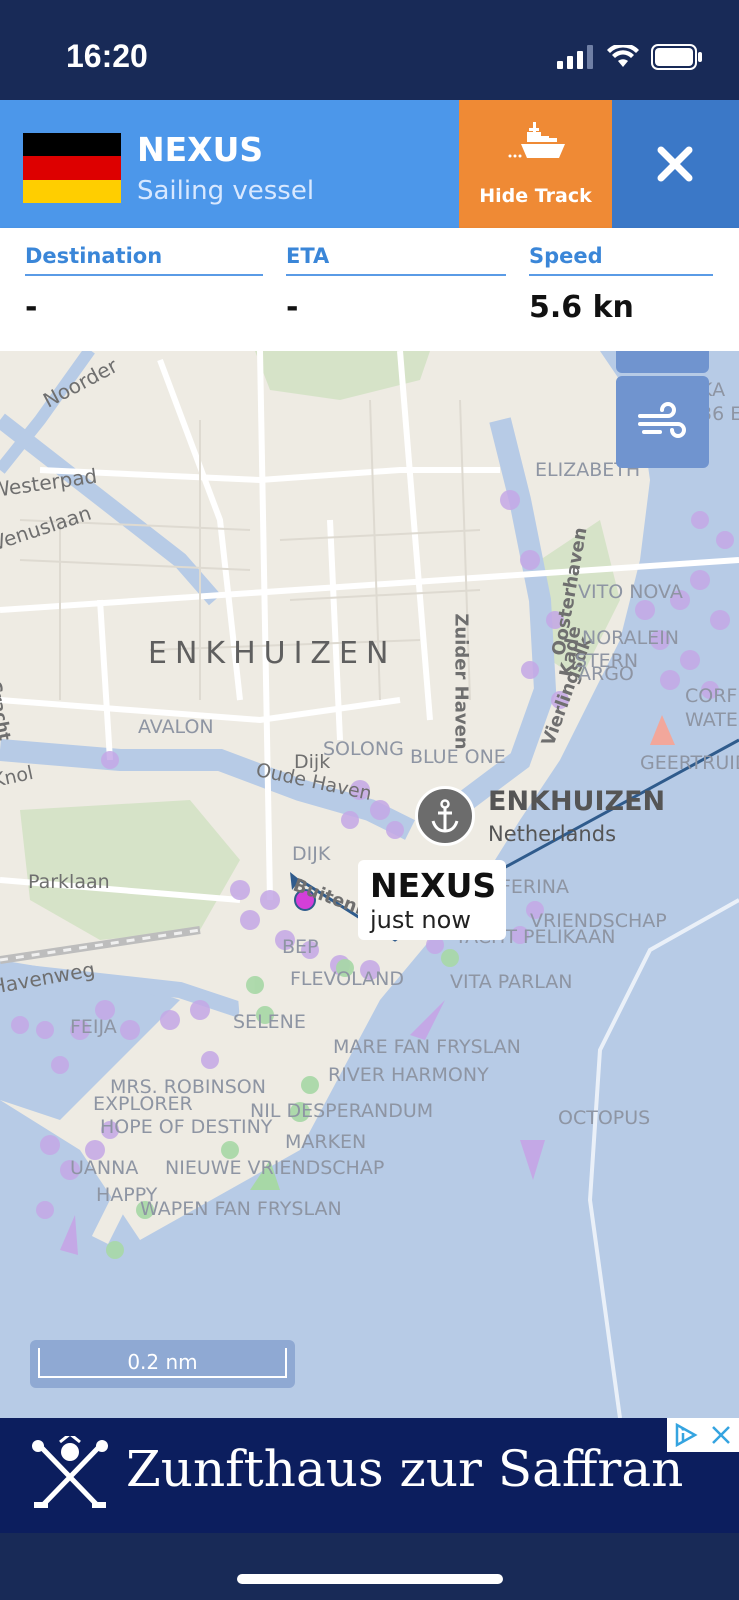 The height and width of the screenshot is (1600, 739). I want to click on adchoices-button, so click(703, 1435).